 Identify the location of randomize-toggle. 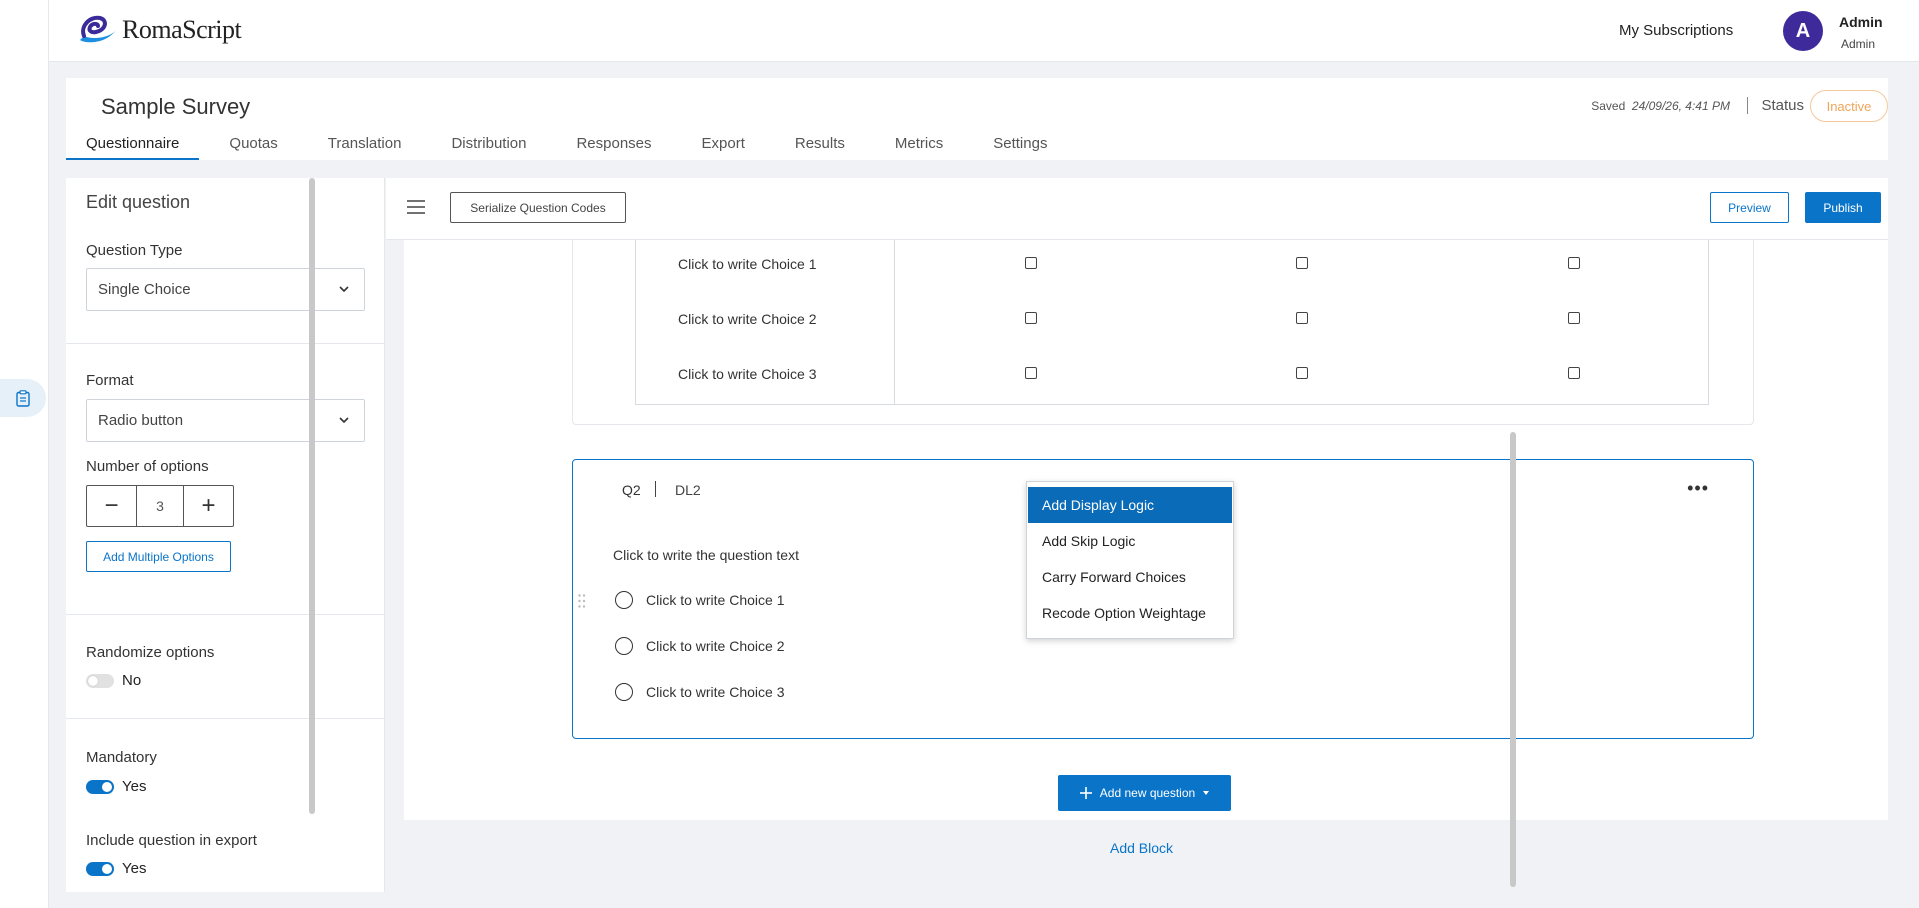
(100, 680).